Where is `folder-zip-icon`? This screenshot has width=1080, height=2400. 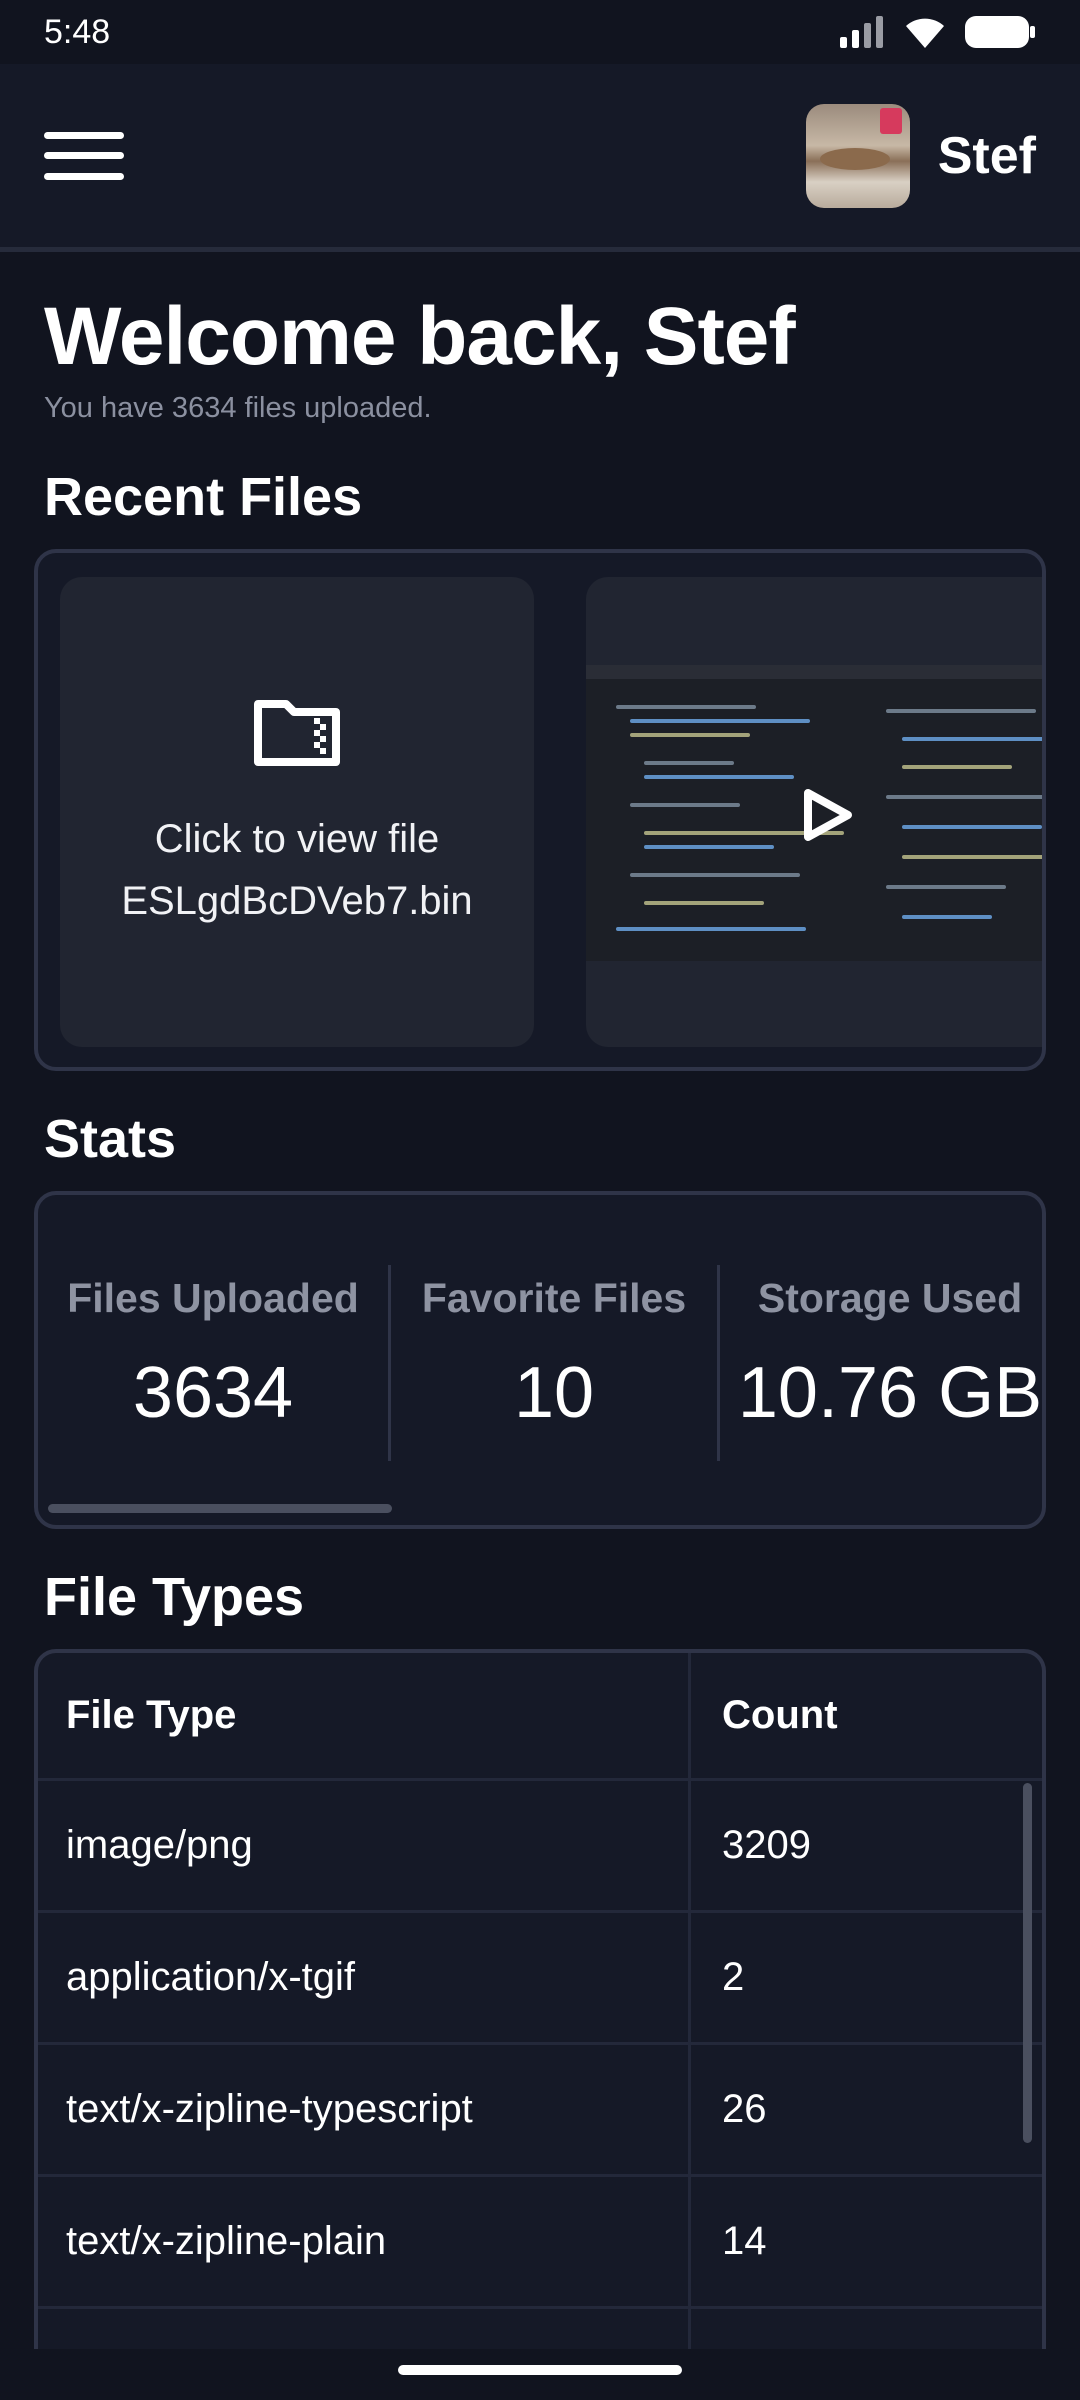 folder-zip-icon is located at coordinates (297, 733).